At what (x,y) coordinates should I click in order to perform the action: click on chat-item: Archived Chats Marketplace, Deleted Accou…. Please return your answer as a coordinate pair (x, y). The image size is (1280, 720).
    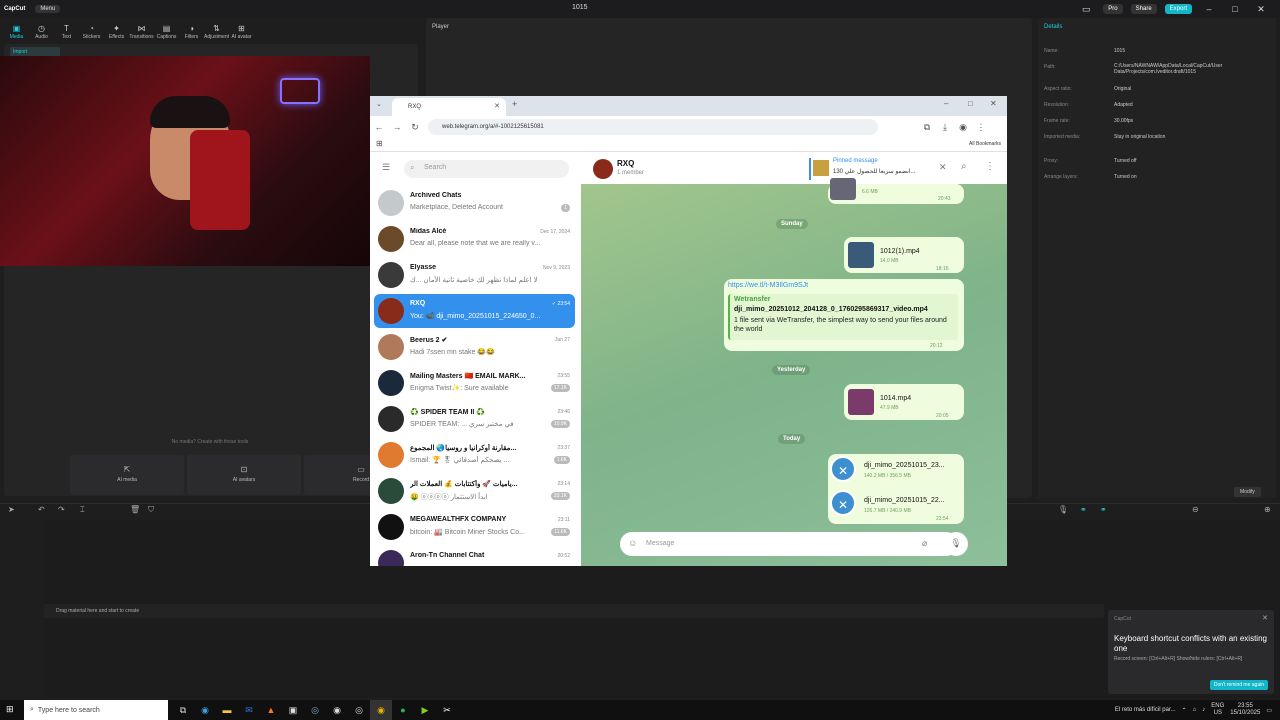
    Looking at the image, I should click on (474, 203).